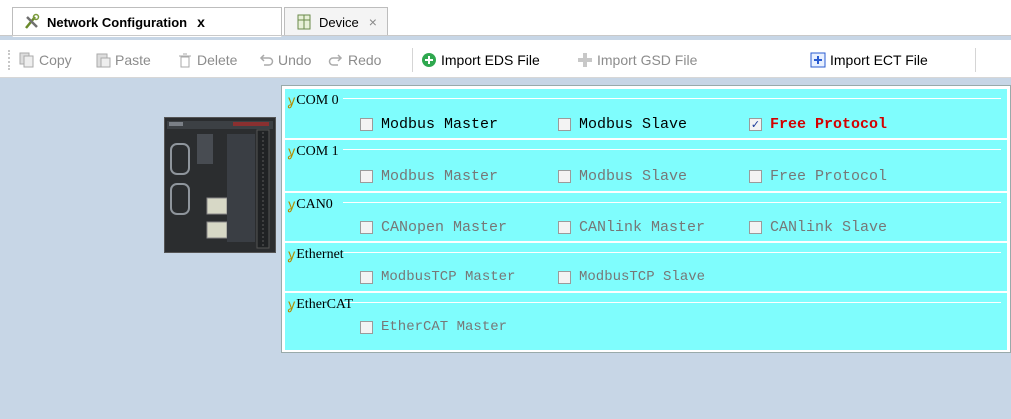  What do you see at coordinates (325, 304) in the screenshot?
I see `group-title-text: EtherCAT` at bounding box center [325, 304].